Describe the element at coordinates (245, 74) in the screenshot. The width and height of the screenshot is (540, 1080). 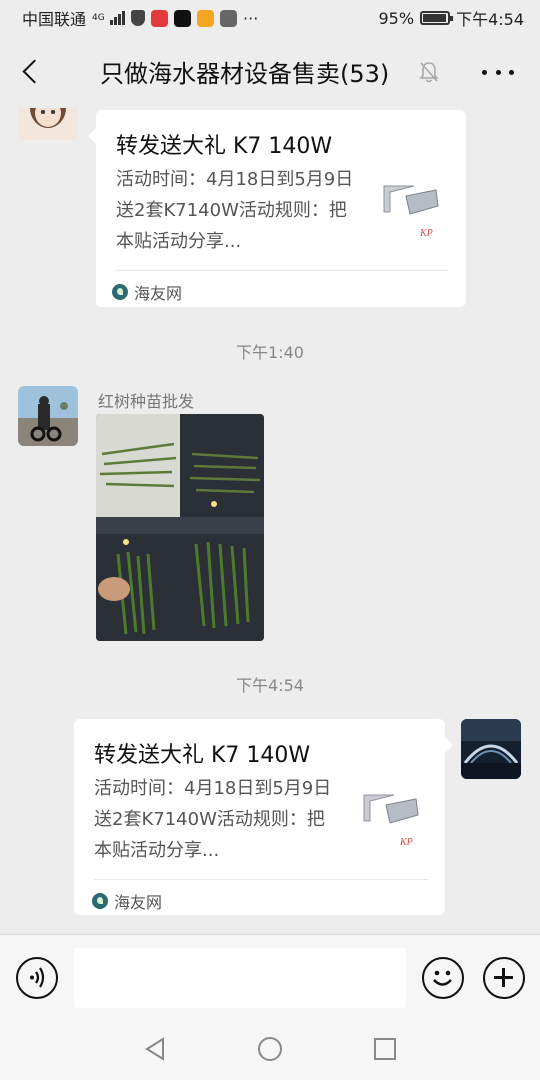
I see `chat-title: 只做海水器材设备售卖(53)` at that location.